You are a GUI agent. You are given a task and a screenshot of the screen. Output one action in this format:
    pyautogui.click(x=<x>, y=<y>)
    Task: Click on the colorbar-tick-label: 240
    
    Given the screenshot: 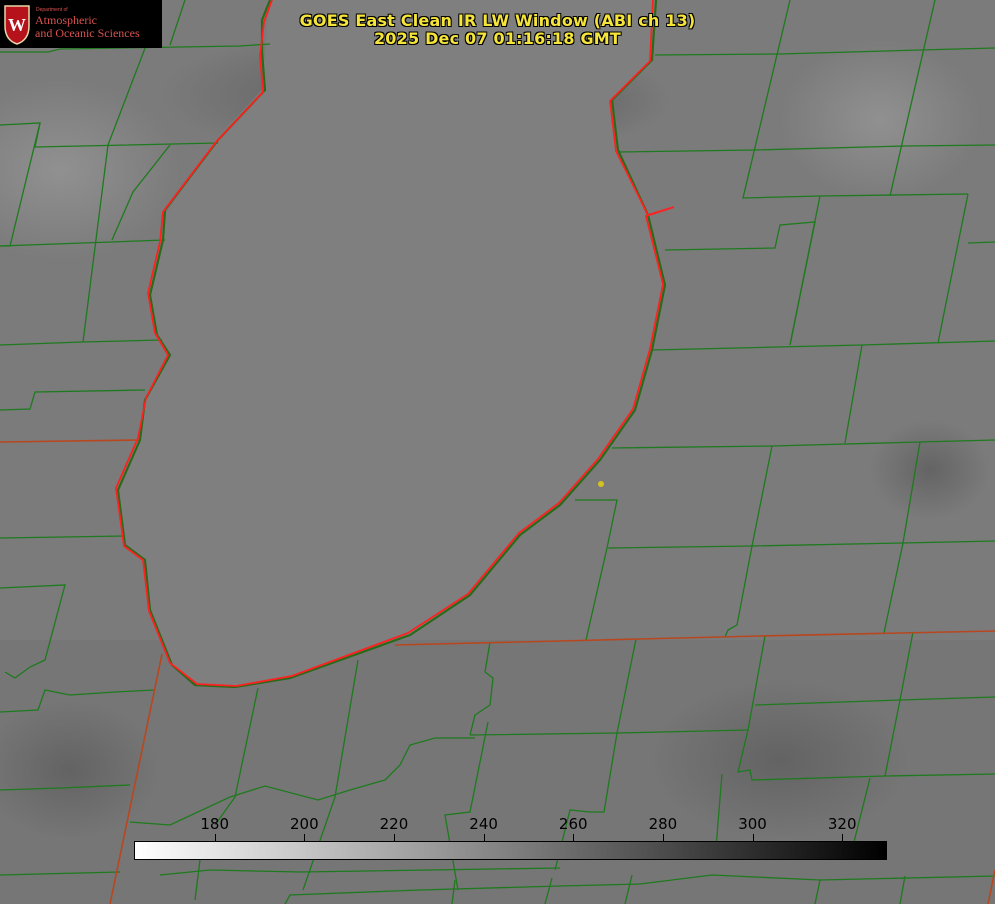 What is the action you would take?
    pyautogui.click(x=483, y=824)
    